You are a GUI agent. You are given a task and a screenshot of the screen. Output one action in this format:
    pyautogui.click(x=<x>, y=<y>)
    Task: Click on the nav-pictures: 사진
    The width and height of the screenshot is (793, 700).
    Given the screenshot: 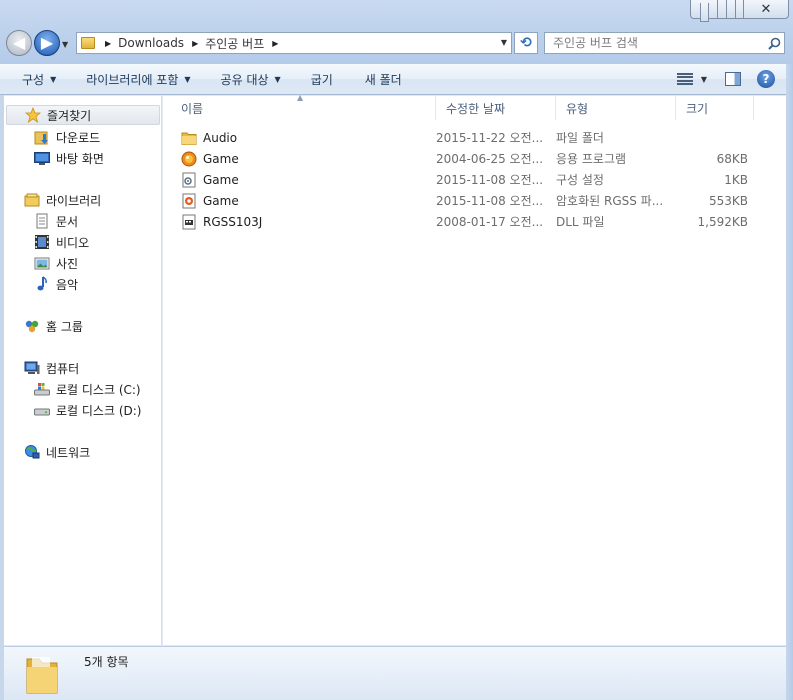 What is the action you would take?
    pyautogui.click(x=56, y=263)
    